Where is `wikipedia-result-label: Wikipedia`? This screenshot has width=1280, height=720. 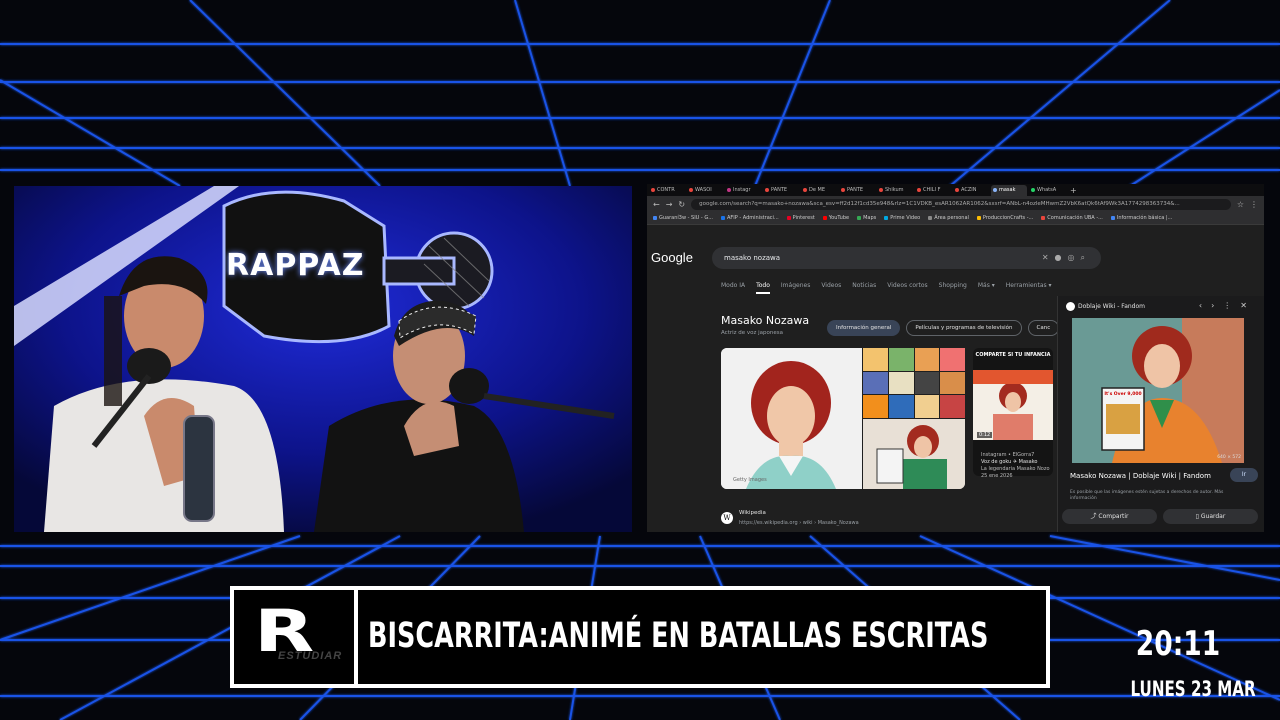
wikipedia-result-label: Wikipedia is located at coordinates (752, 513).